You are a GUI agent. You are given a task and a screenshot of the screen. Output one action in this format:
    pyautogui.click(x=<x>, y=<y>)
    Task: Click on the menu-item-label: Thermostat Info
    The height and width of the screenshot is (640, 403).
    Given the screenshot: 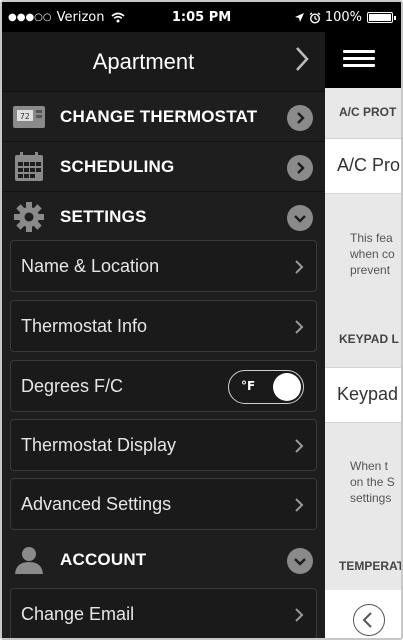 What is the action you would take?
    pyautogui.click(x=84, y=326)
    